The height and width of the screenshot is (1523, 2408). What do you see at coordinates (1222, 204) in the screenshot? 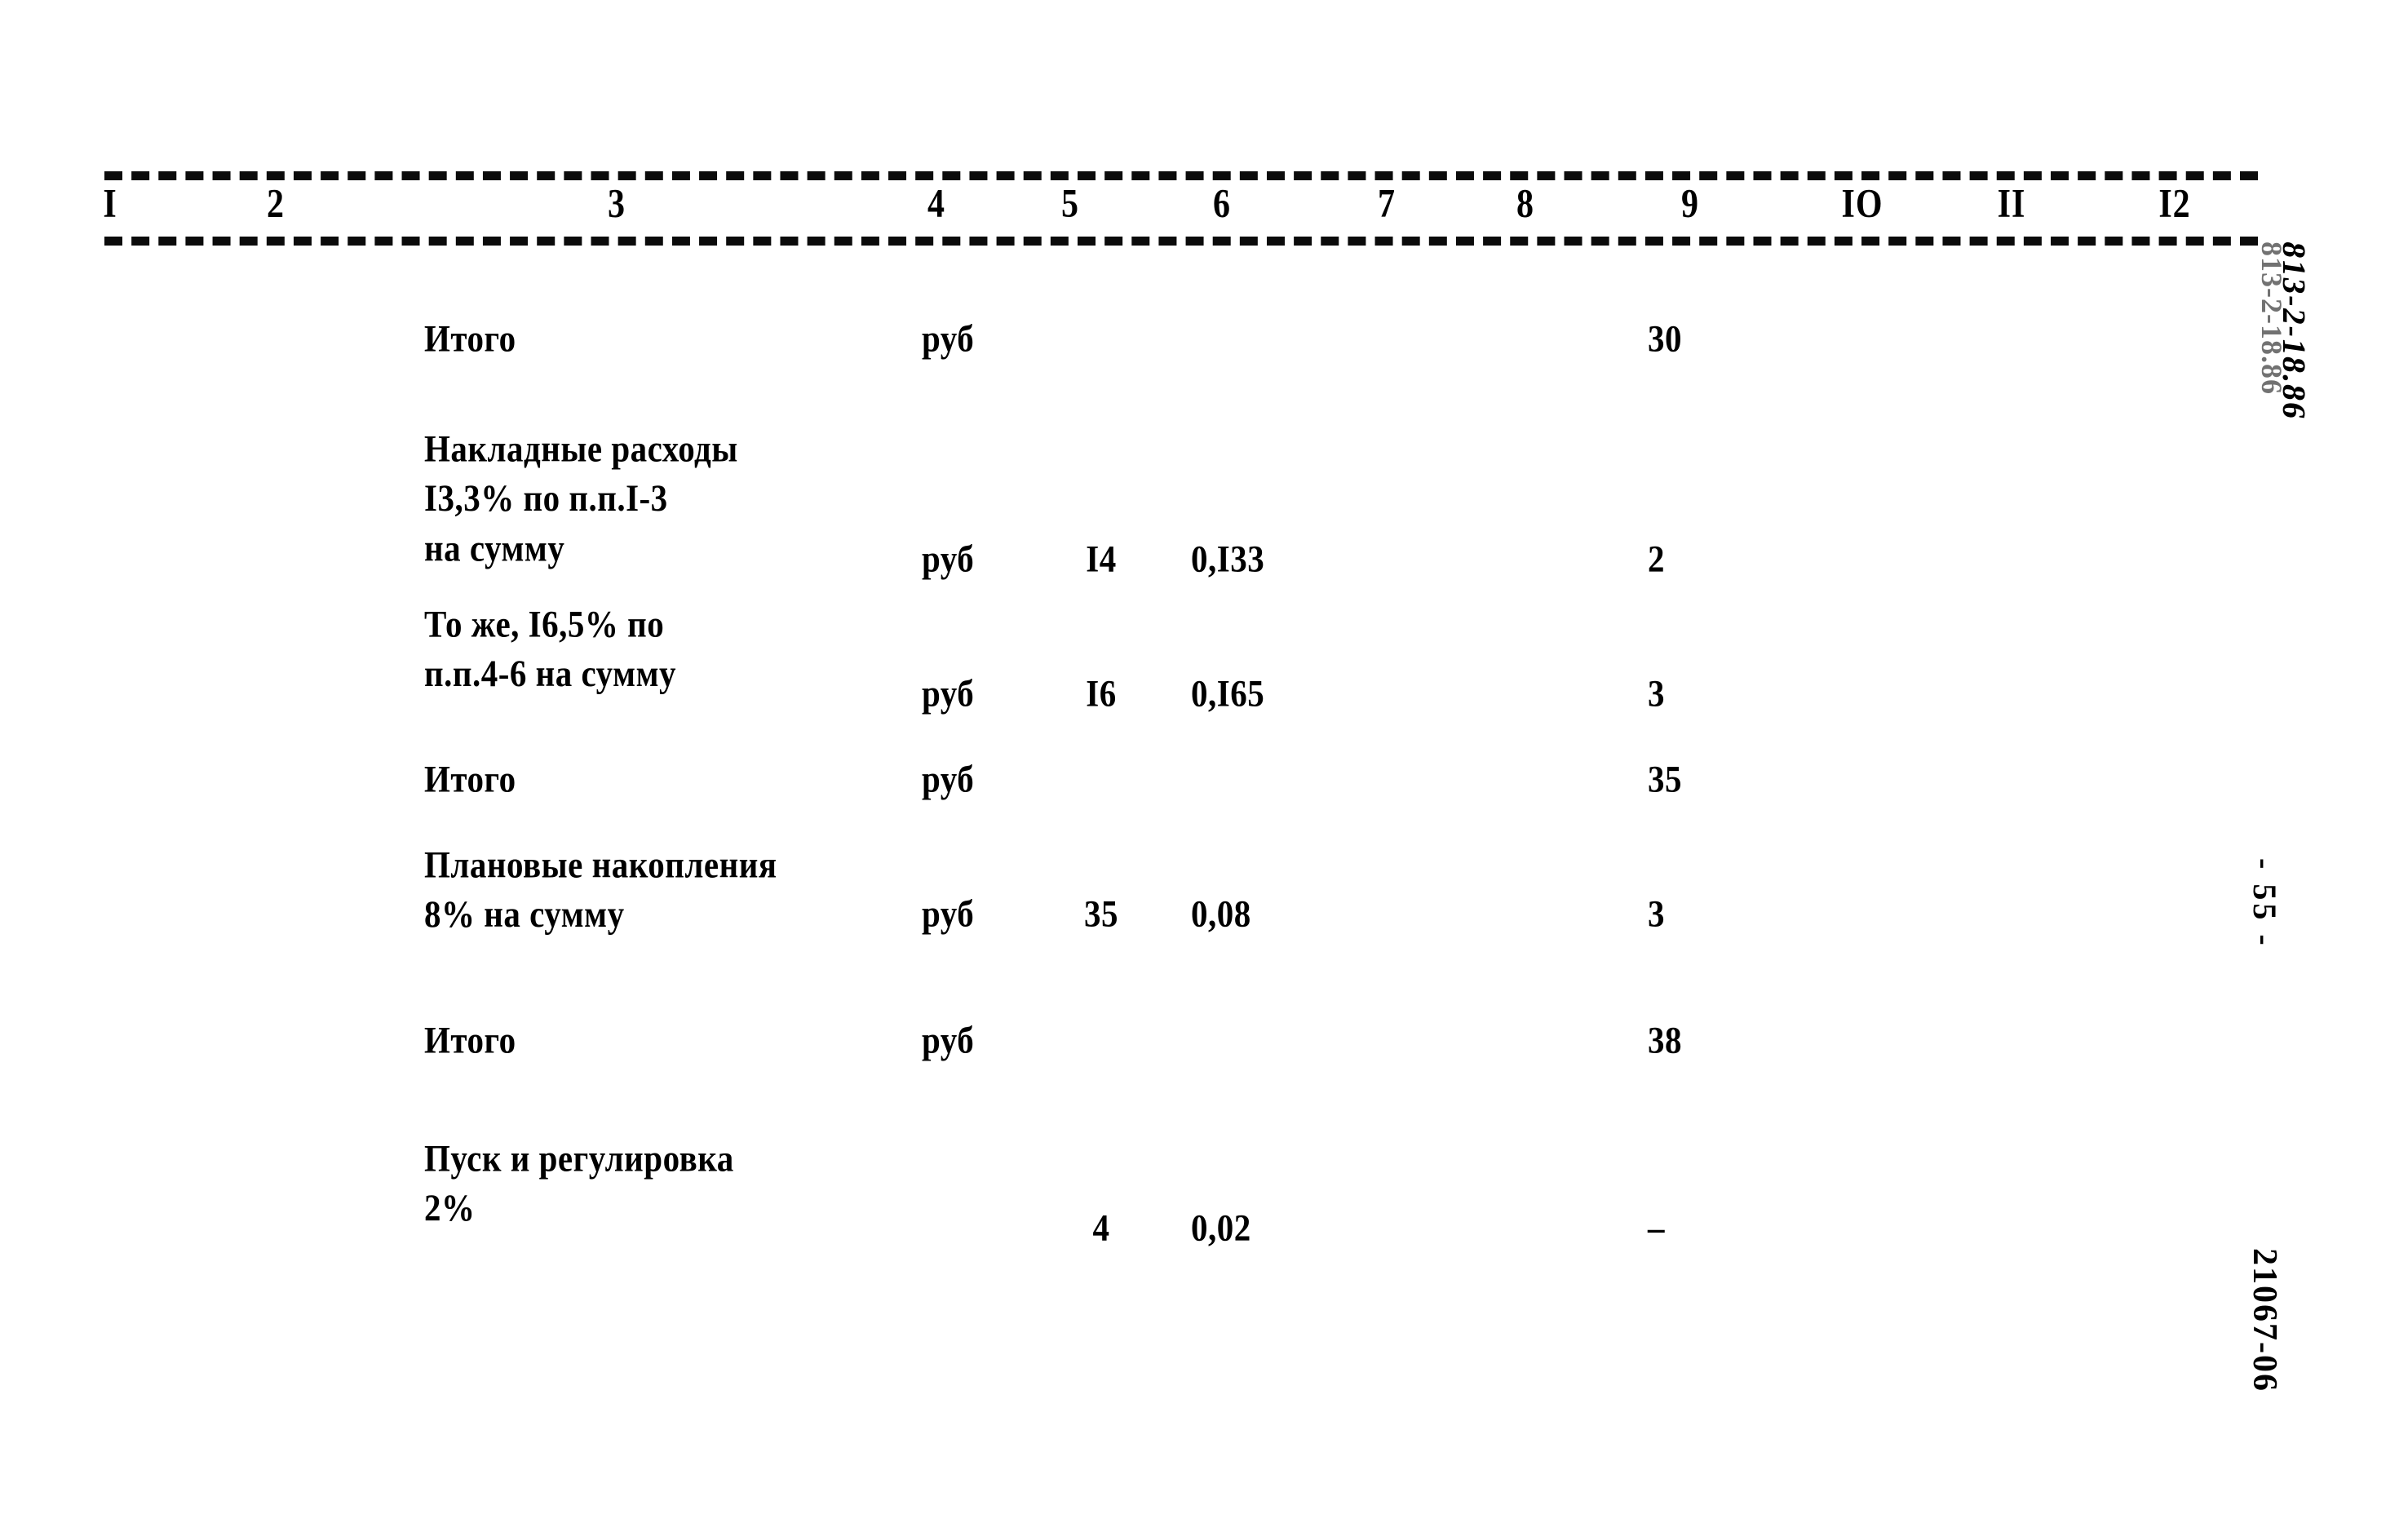
I see `column-header-6: 6` at bounding box center [1222, 204].